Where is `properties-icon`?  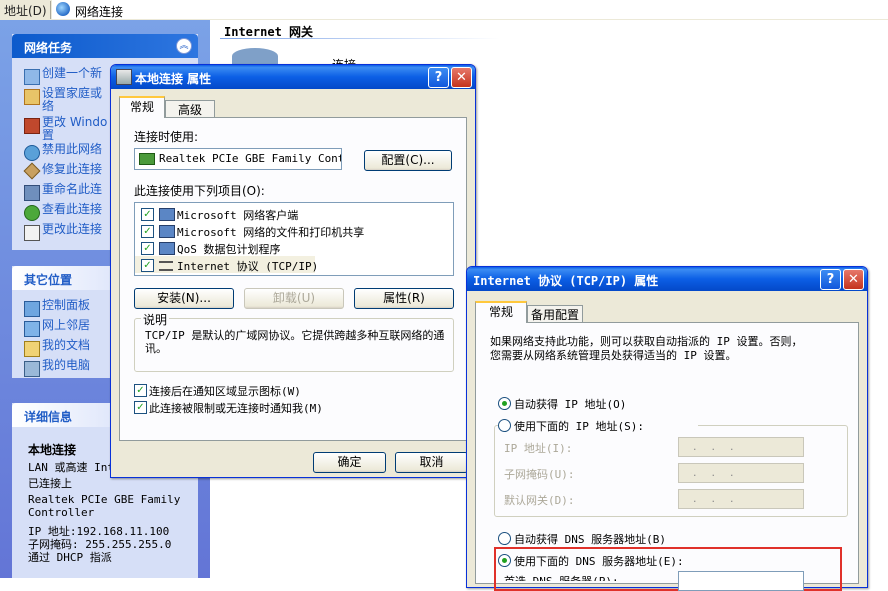
properties-icon is located at coordinates (32, 233).